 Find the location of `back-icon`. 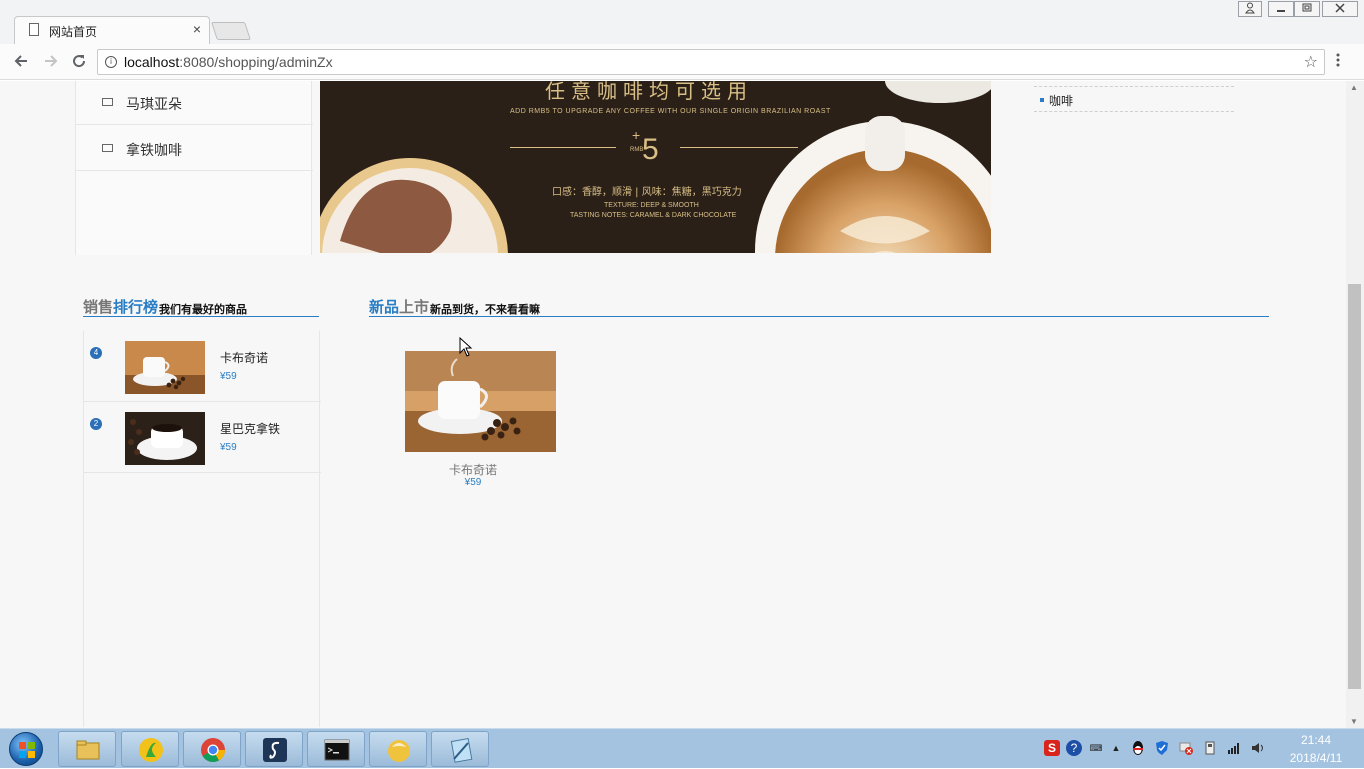

back-icon is located at coordinates (21, 63).